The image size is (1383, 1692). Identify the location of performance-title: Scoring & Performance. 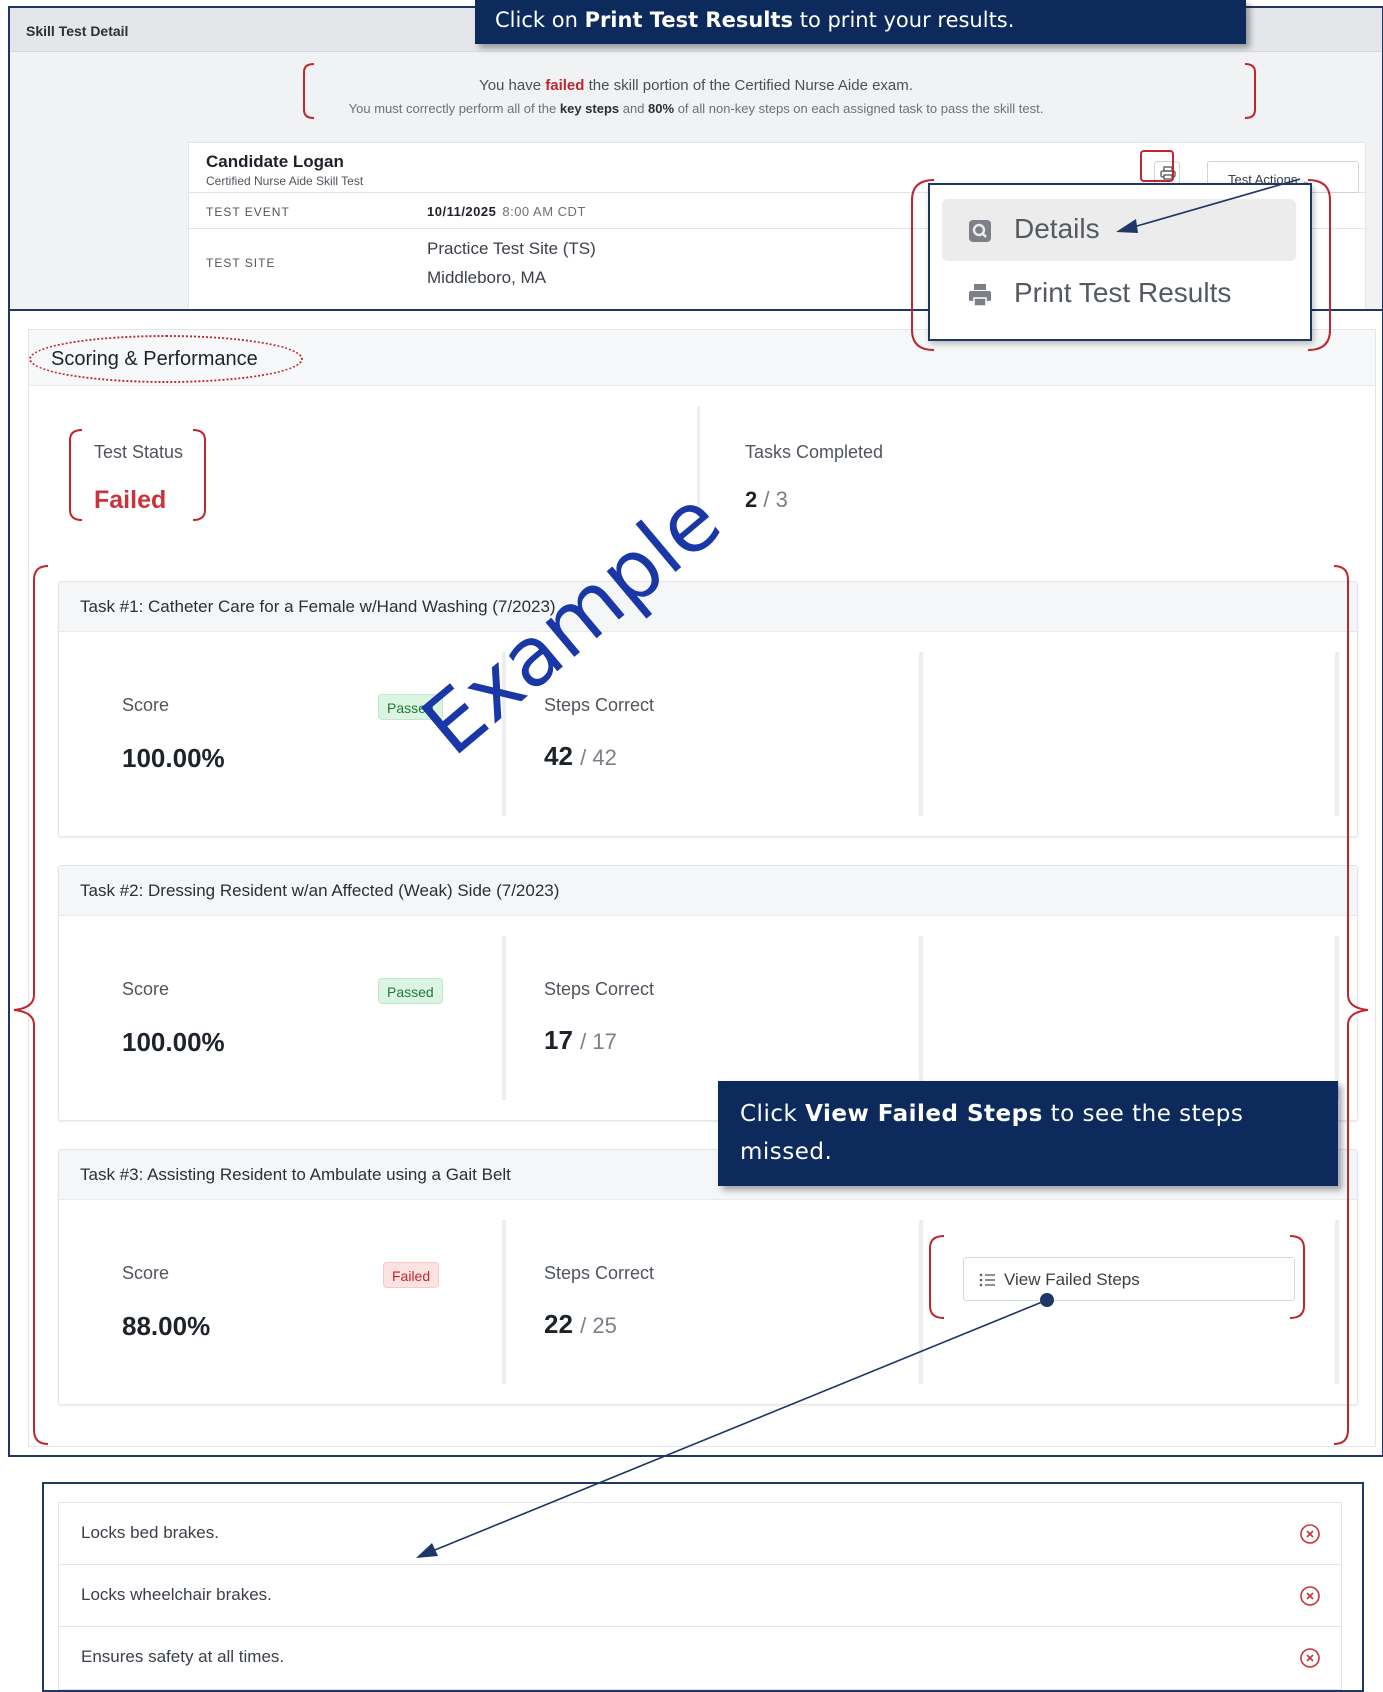
(154, 359).